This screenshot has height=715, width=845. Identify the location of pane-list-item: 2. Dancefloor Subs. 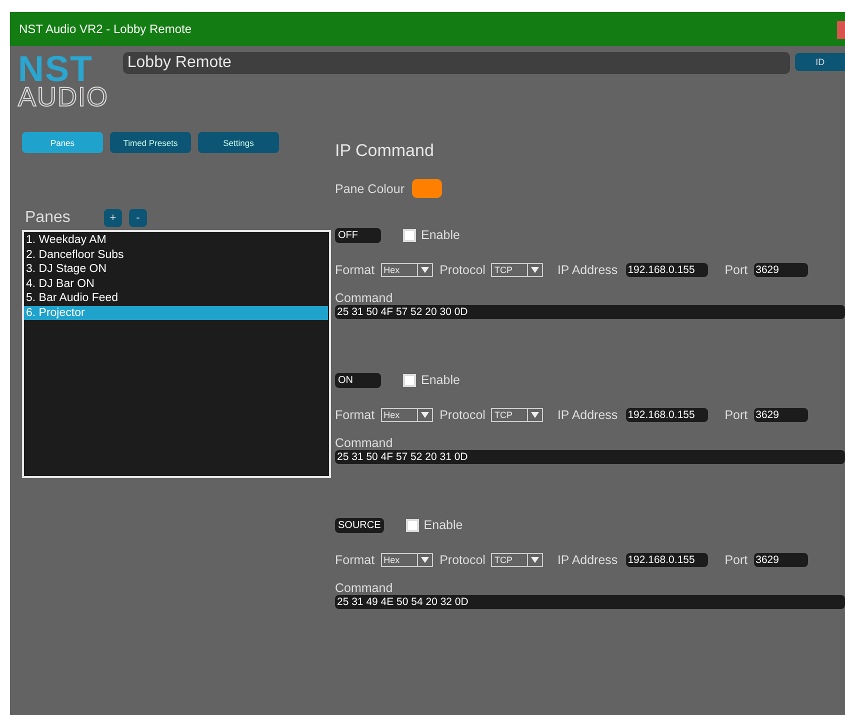
(176, 255).